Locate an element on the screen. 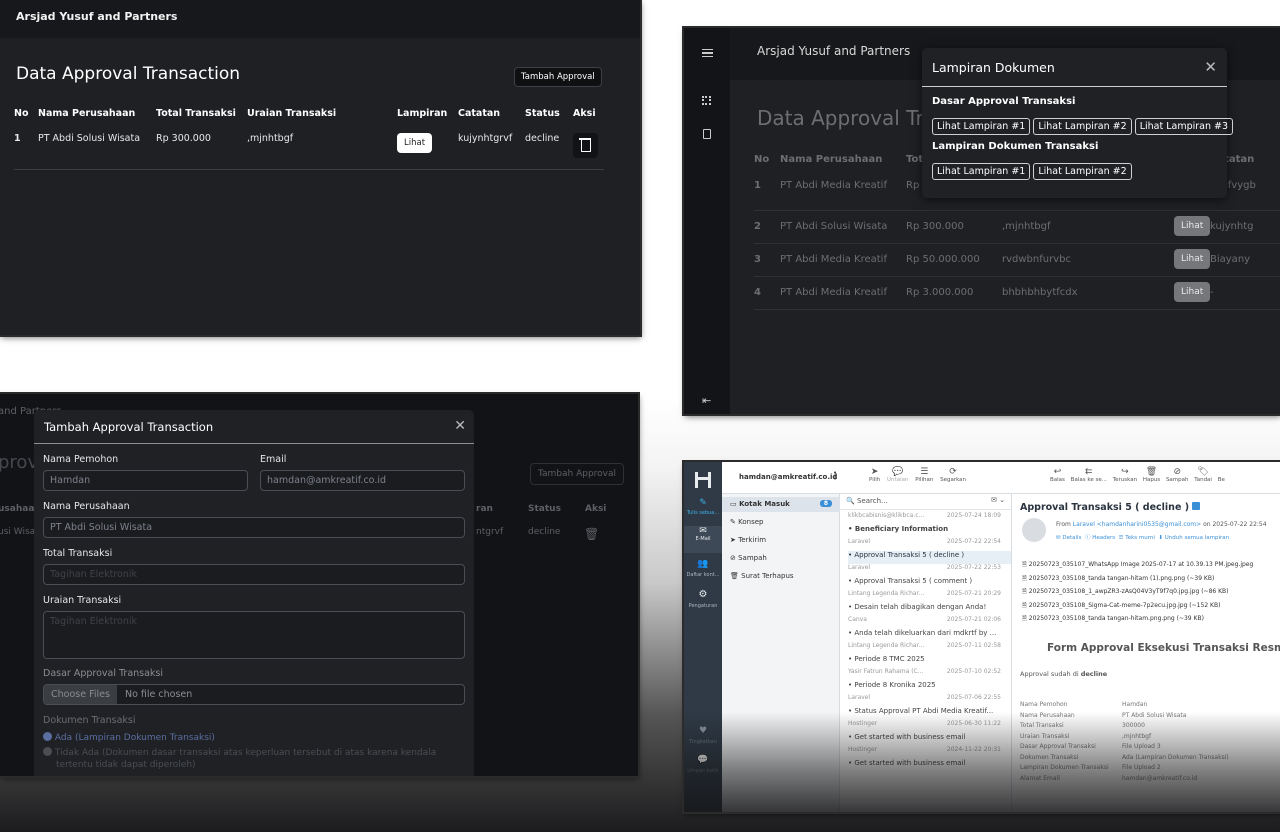  message-list-item: • Desain telah dibagikan dengan Anda! is located at coordinates (929, 609).